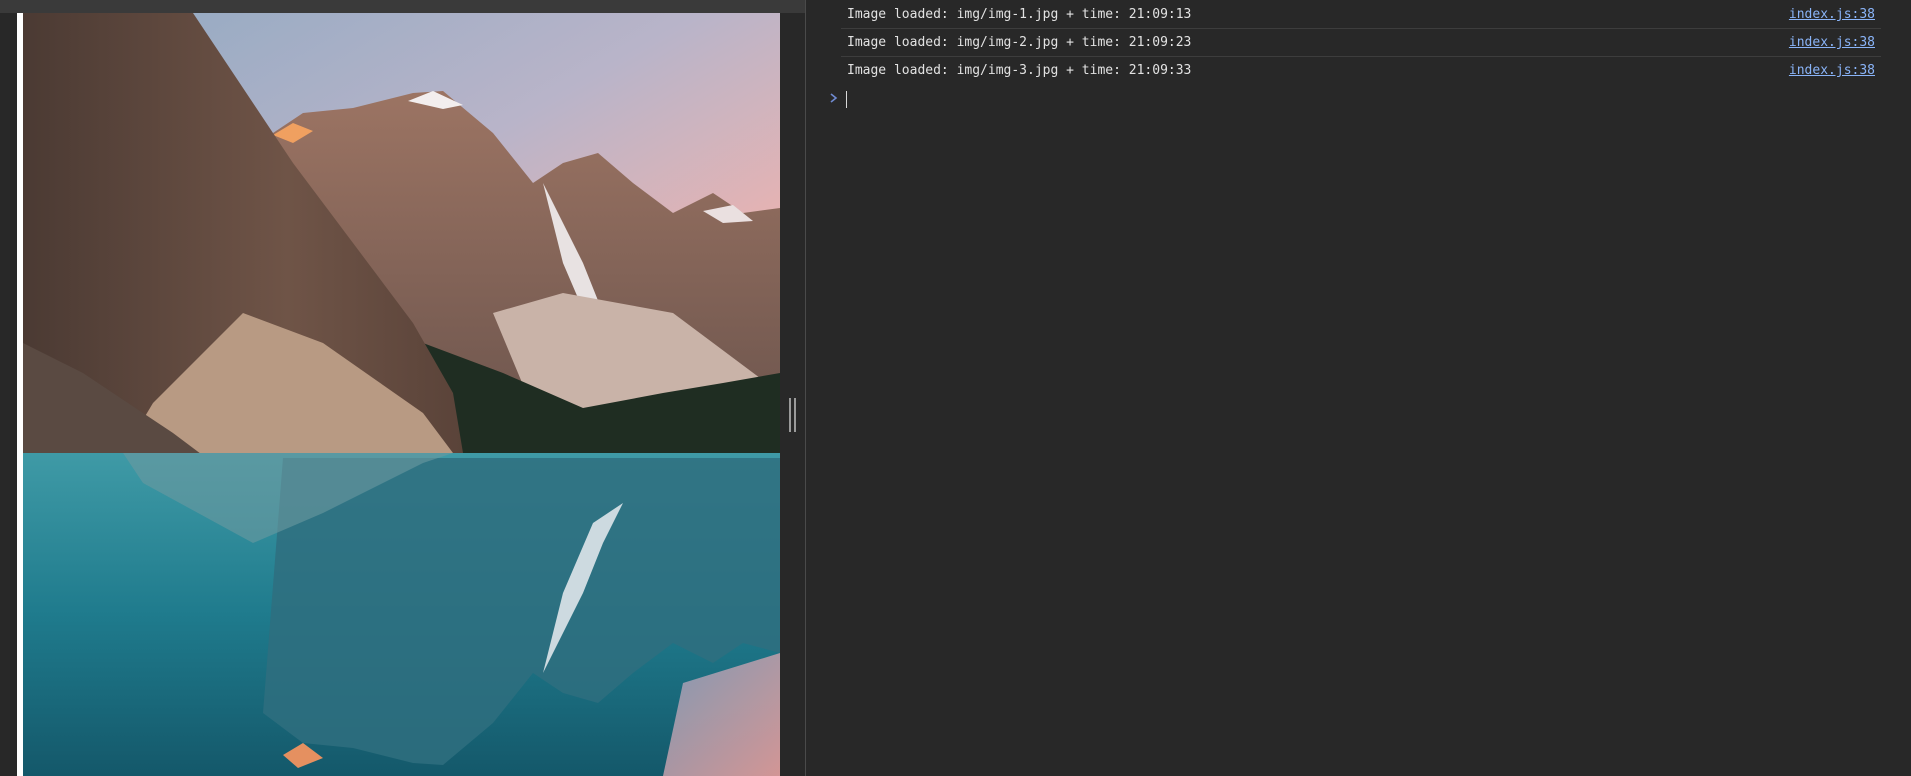 The width and height of the screenshot is (1911, 776). What do you see at coordinates (1352, 99) in the screenshot?
I see `console-prompt` at bounding box center [1352, 99].